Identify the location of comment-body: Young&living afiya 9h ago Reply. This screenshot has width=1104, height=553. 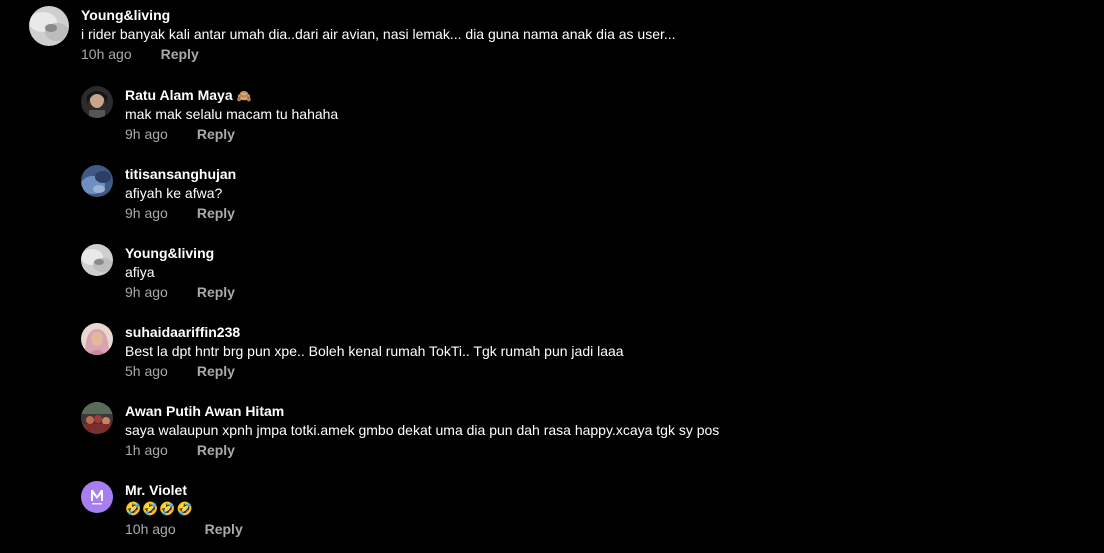
(180, 272).